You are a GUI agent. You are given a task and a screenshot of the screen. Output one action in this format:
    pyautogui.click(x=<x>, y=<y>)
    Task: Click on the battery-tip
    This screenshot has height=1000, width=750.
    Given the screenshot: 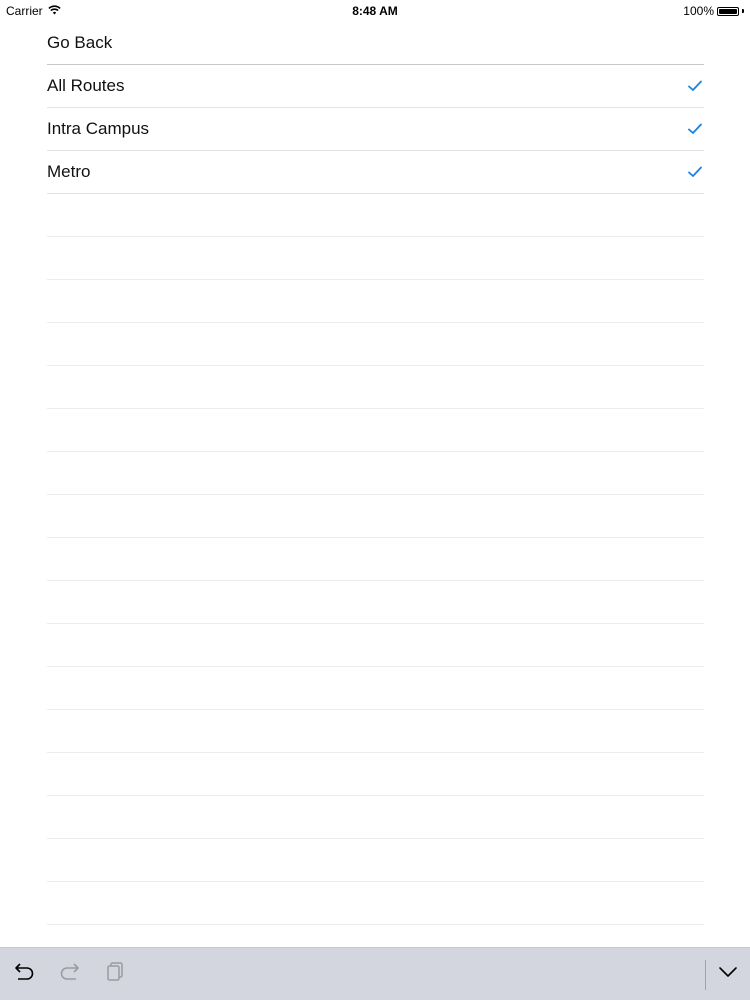 What is the action you would take?
    pyautogui.click(x=743, y=11)
    